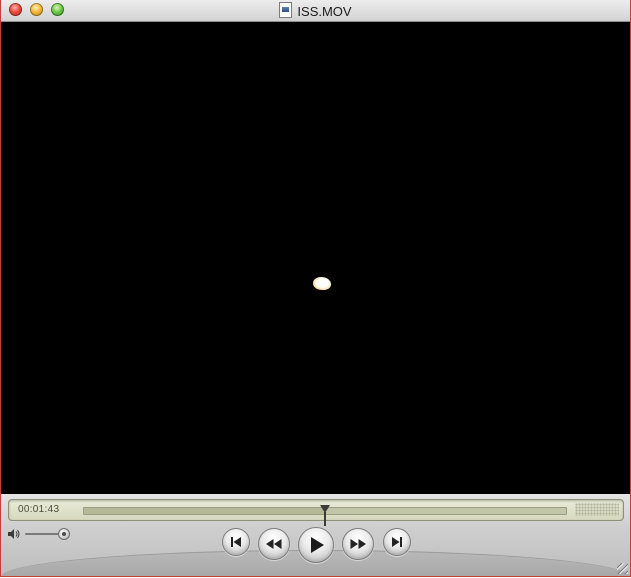 The image size is (631, 578). I want to click on volume-slider, so click(47, 534).